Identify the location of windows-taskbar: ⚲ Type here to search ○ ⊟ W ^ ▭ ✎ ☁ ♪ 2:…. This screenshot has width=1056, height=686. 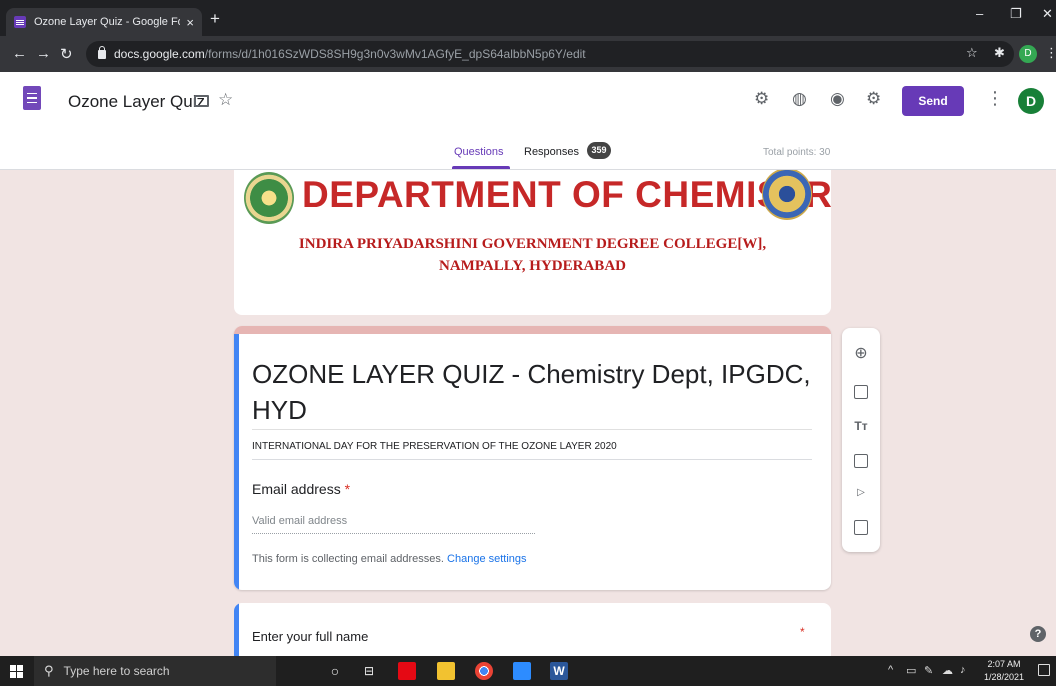
(528, 671).